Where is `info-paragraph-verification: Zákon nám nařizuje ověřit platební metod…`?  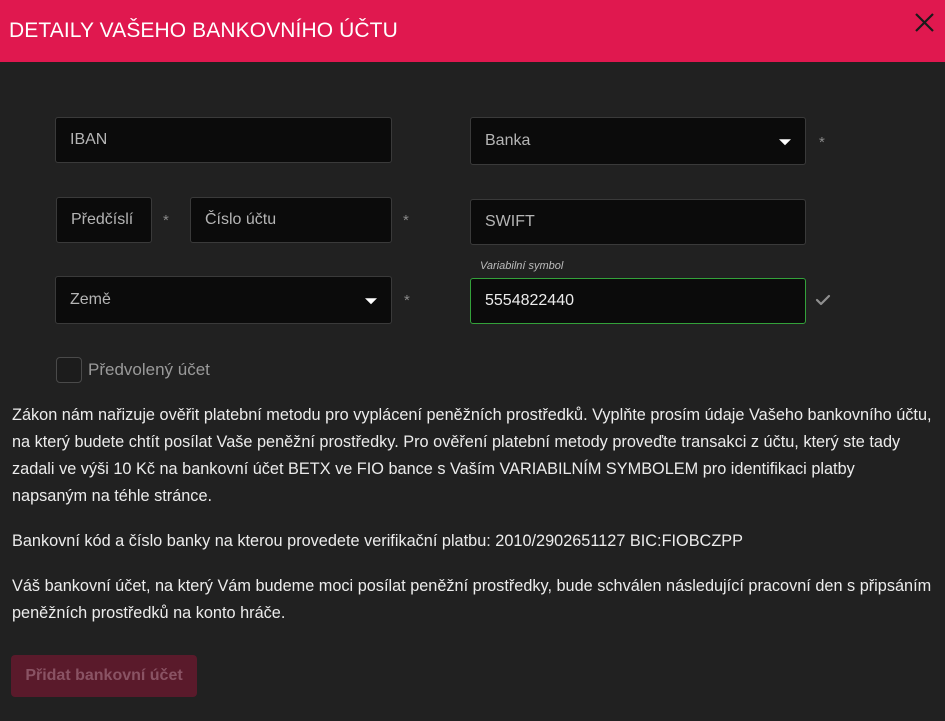 info-paragraph-verification: Zákon nám nařizuje ověřit platební metod… is located at coordinates (472, 455).